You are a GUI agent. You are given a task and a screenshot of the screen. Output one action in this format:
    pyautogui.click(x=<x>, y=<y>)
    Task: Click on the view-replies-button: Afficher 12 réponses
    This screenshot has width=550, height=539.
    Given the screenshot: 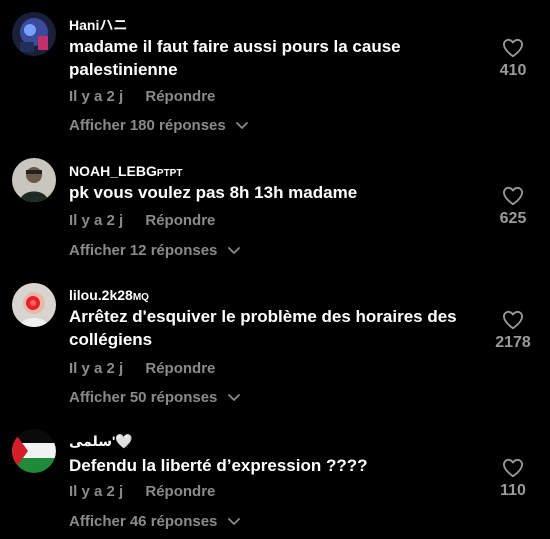 What is the action you would take?
    pyautogui.click(x=154, y=250)
    